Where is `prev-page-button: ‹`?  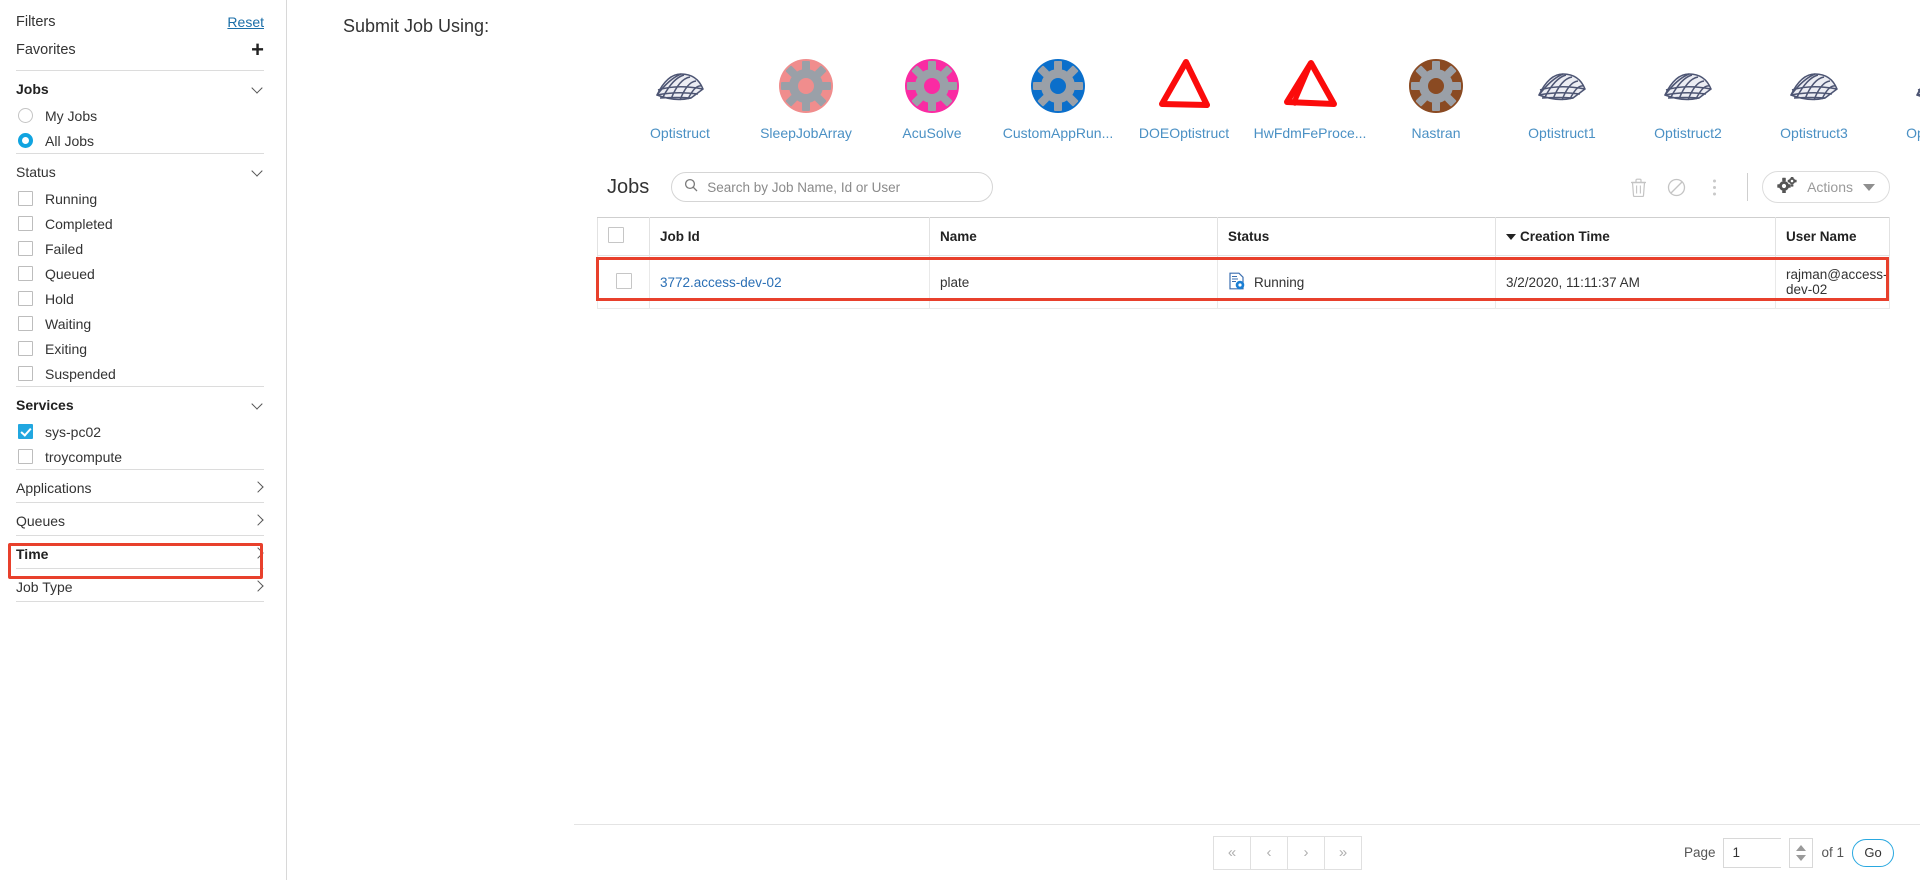 prev-page-button: ‹ is located at coordinates (1269, 852).